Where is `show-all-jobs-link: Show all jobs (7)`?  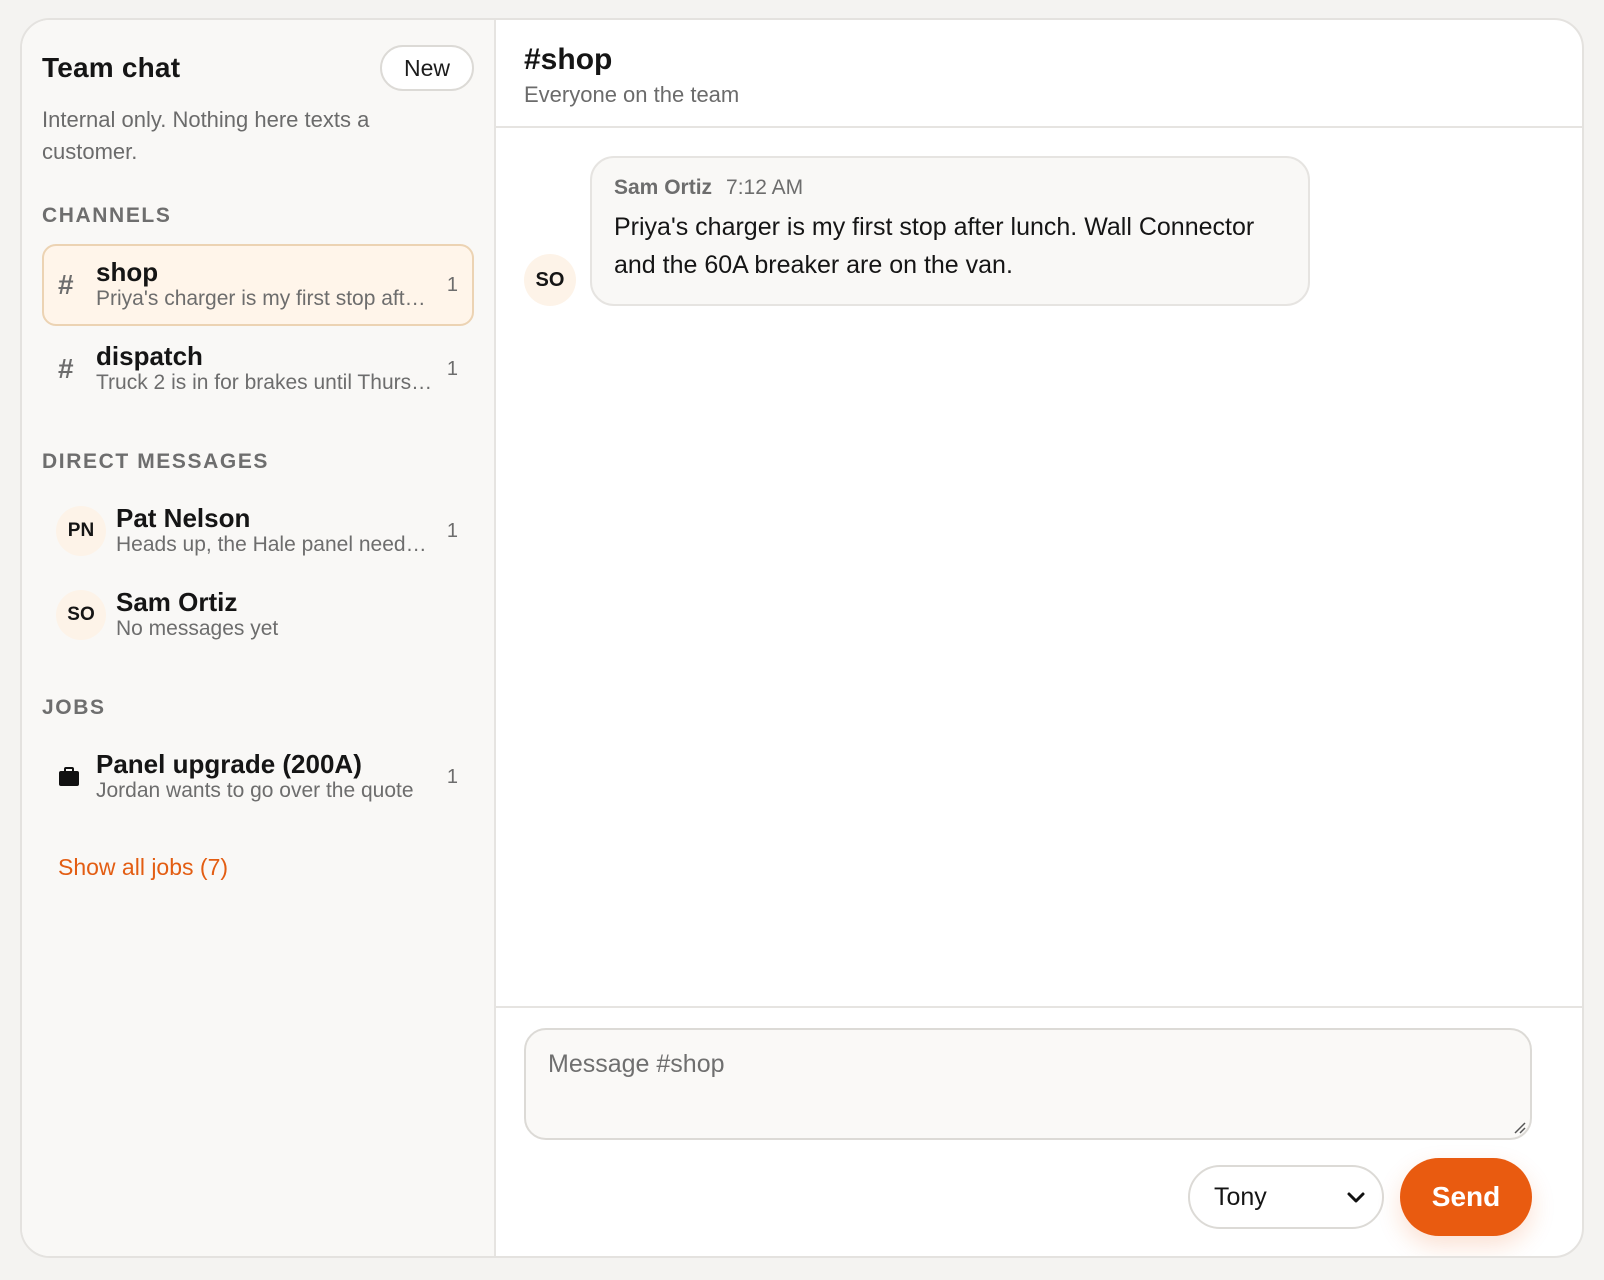
show-all-jobs-link: Show all jobs (7) is located at coordinates (143, 867).